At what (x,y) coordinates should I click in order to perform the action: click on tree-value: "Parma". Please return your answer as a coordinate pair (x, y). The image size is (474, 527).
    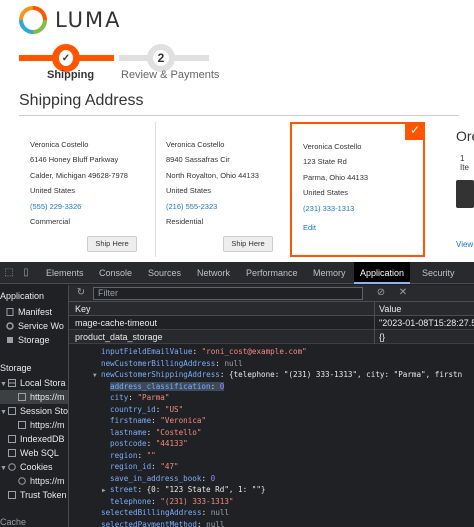
    Looking at the image, I should click on (153, 397).